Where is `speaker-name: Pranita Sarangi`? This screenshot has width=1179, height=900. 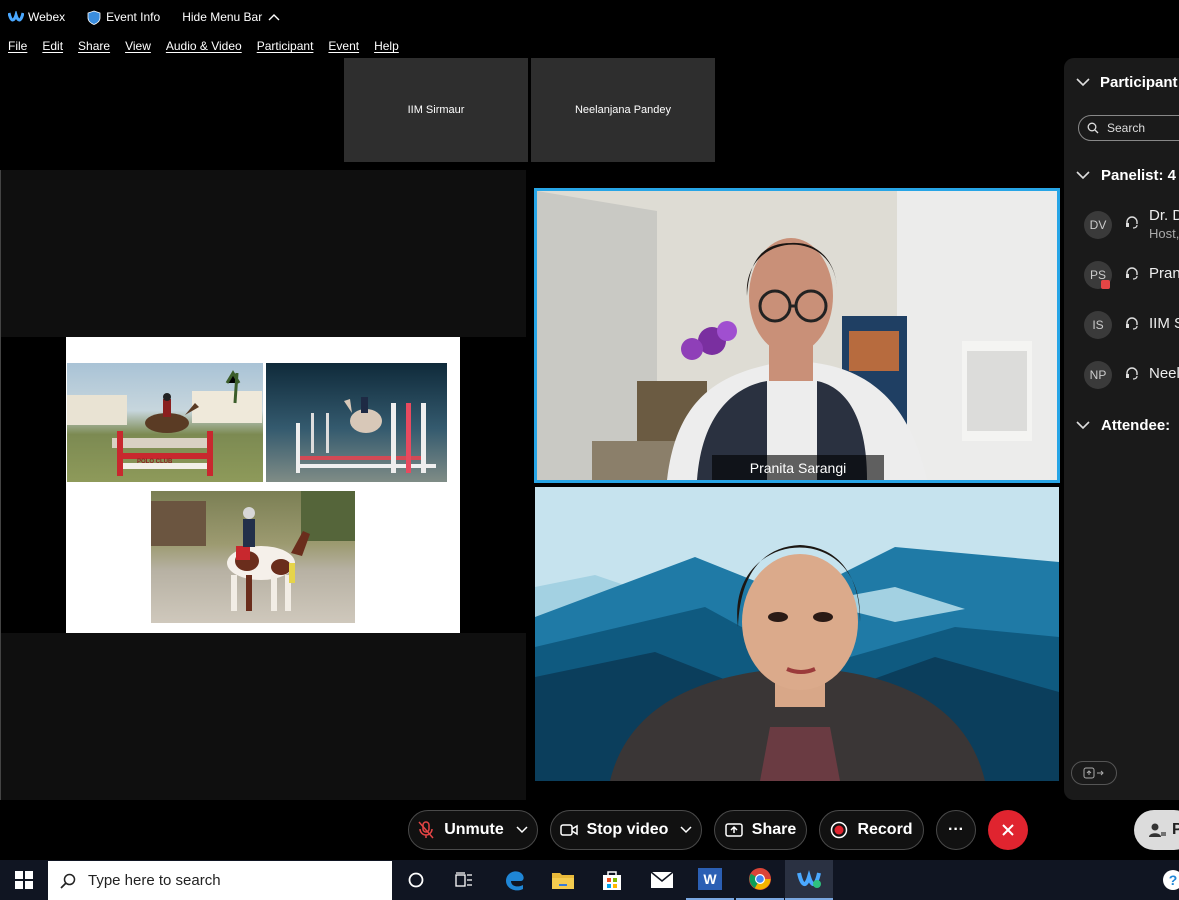
speaker-name: Pranita Sarangi is located at coordinates (798, 467).